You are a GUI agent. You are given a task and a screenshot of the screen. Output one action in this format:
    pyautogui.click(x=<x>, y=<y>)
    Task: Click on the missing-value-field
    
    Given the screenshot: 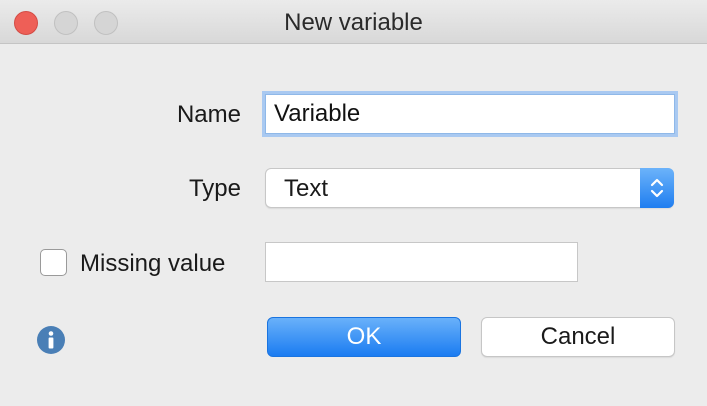 What is the action you would take?
    pyautogui.click(x=421, y=262)
    